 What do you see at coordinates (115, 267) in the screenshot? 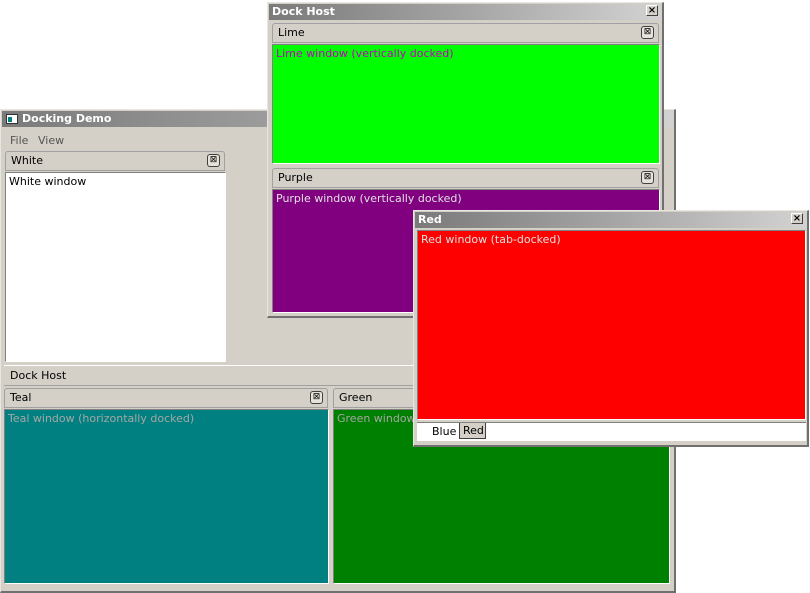
I see `white-window-content: White window` at bounding box center [115, 267].